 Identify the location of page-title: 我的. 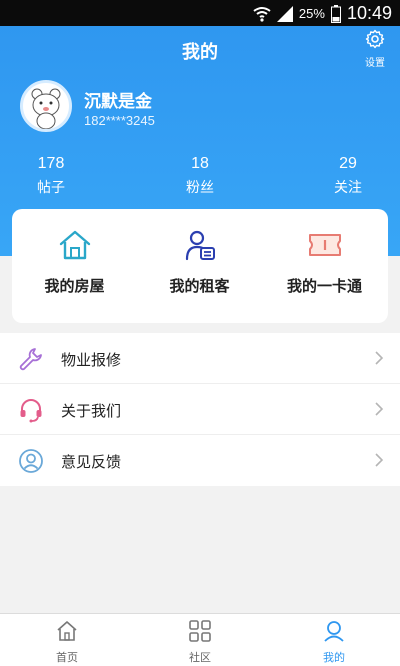
(200, 52).